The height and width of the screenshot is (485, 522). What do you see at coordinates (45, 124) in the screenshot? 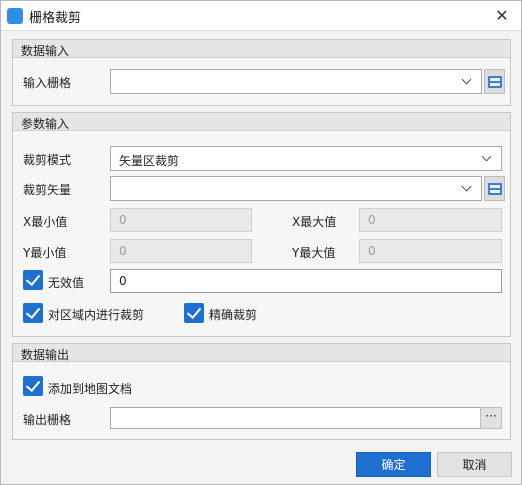
I see `params-title: 参数输入` at bounding box center [45, 124].